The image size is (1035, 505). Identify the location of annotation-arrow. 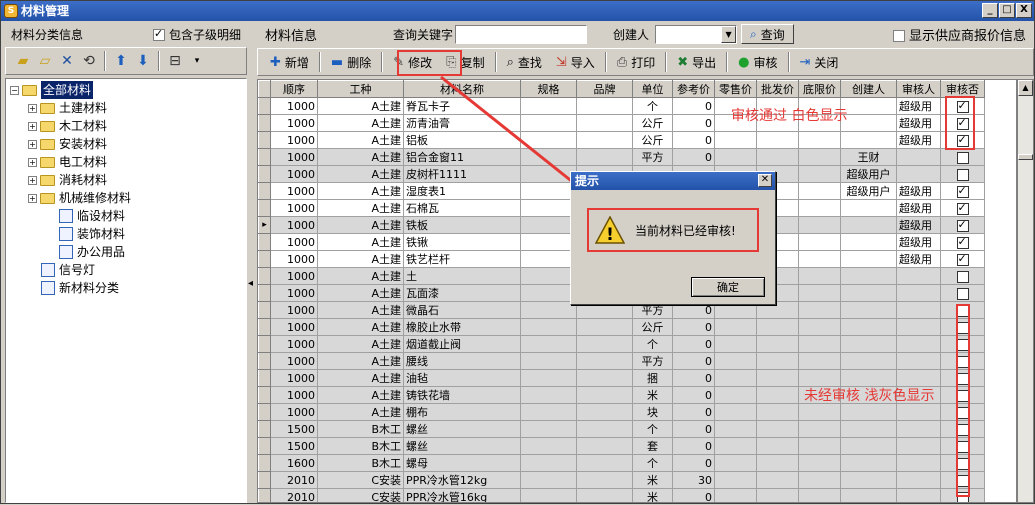
(513, 134).